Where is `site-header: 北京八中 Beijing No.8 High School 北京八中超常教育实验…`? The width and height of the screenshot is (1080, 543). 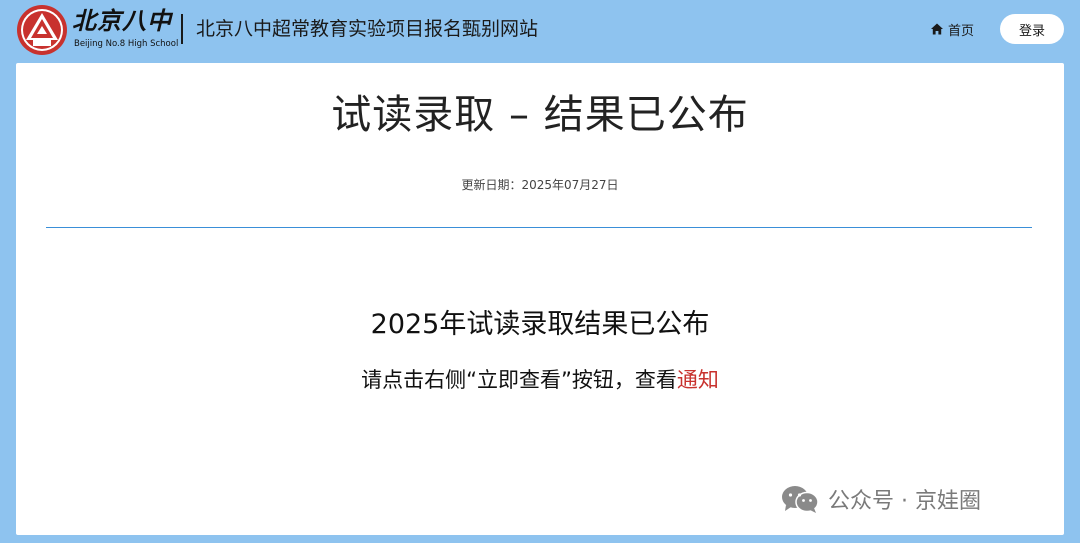 site-header: 北京八中 Beijing No.8 High School 北京八中超常教育实验… is located at coordinates (540, 31).